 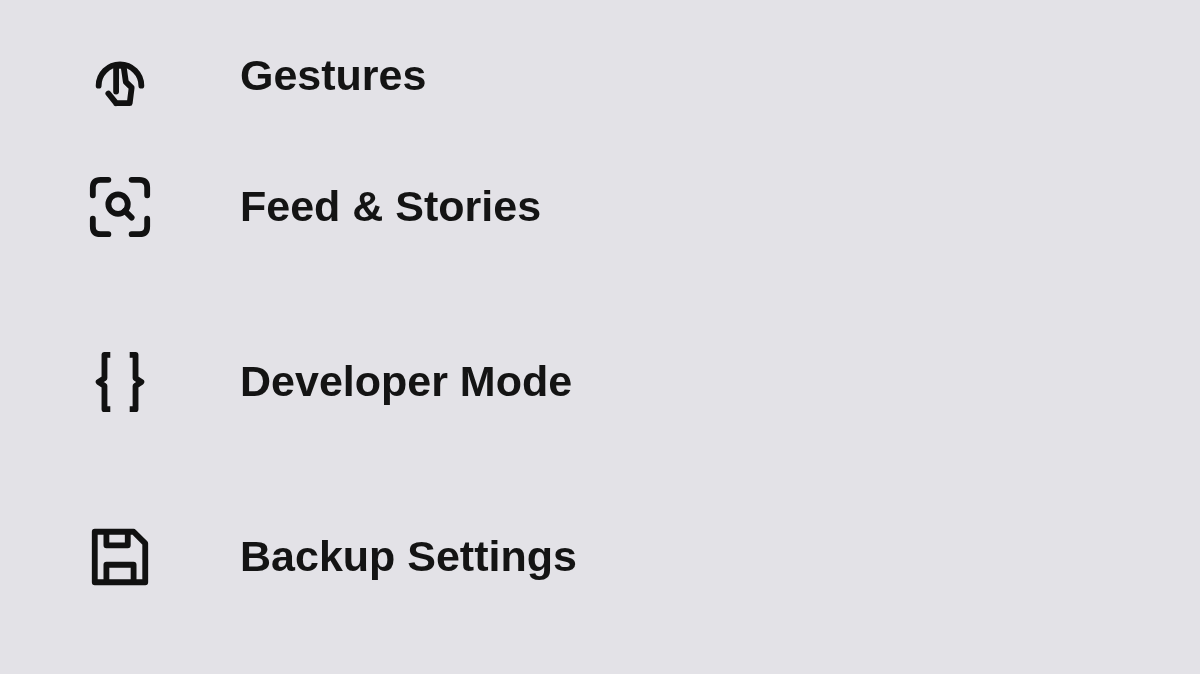 What do you see at coordinates (408, 556) in the screenshot?
I see `menu-item-label: Backup Settings` at bounding box center [408, 556].